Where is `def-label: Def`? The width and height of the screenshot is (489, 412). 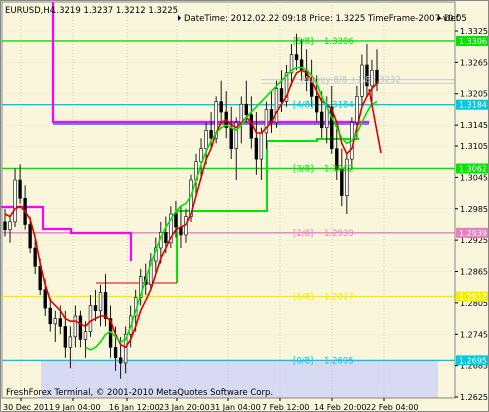 def-label: Def is located at coordinates (452, 19).